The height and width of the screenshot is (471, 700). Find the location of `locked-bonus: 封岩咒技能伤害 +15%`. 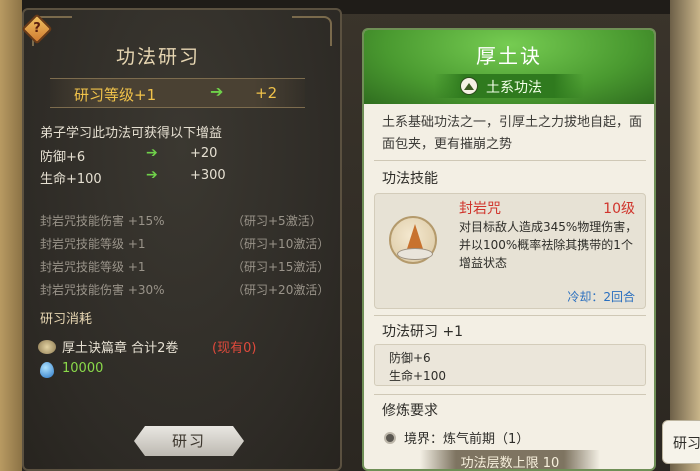

locked-bonus: 封岩咒技能伤害 +15% is located at coordinates (102, 221).